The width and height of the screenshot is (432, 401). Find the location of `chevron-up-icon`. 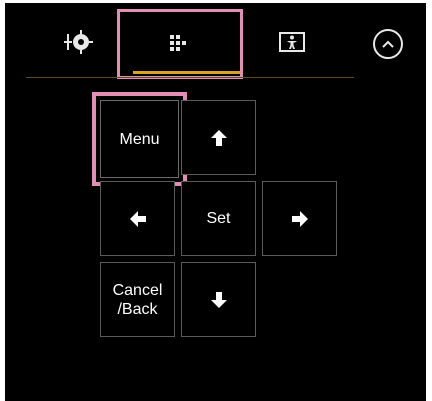

chevron-up-icon is located at coordinates (388, 44).